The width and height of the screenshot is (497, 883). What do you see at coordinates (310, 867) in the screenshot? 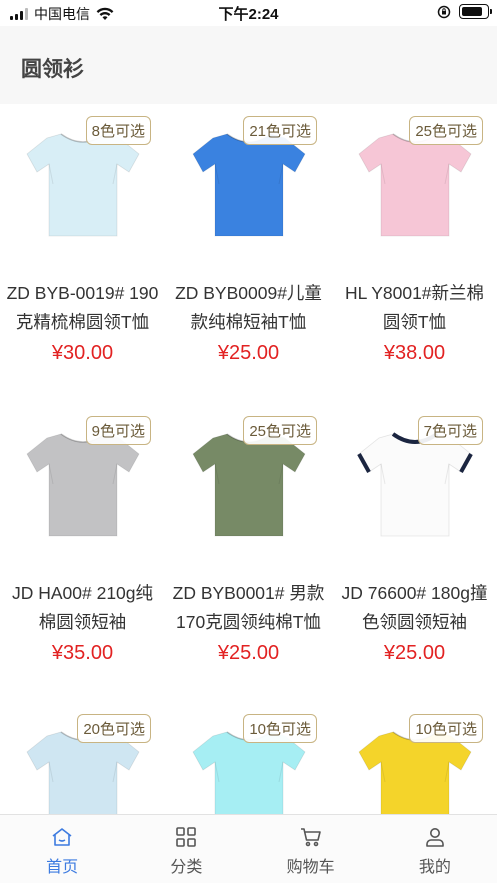
I see `tab-label: 购物车` at bounding box center [310, 867].